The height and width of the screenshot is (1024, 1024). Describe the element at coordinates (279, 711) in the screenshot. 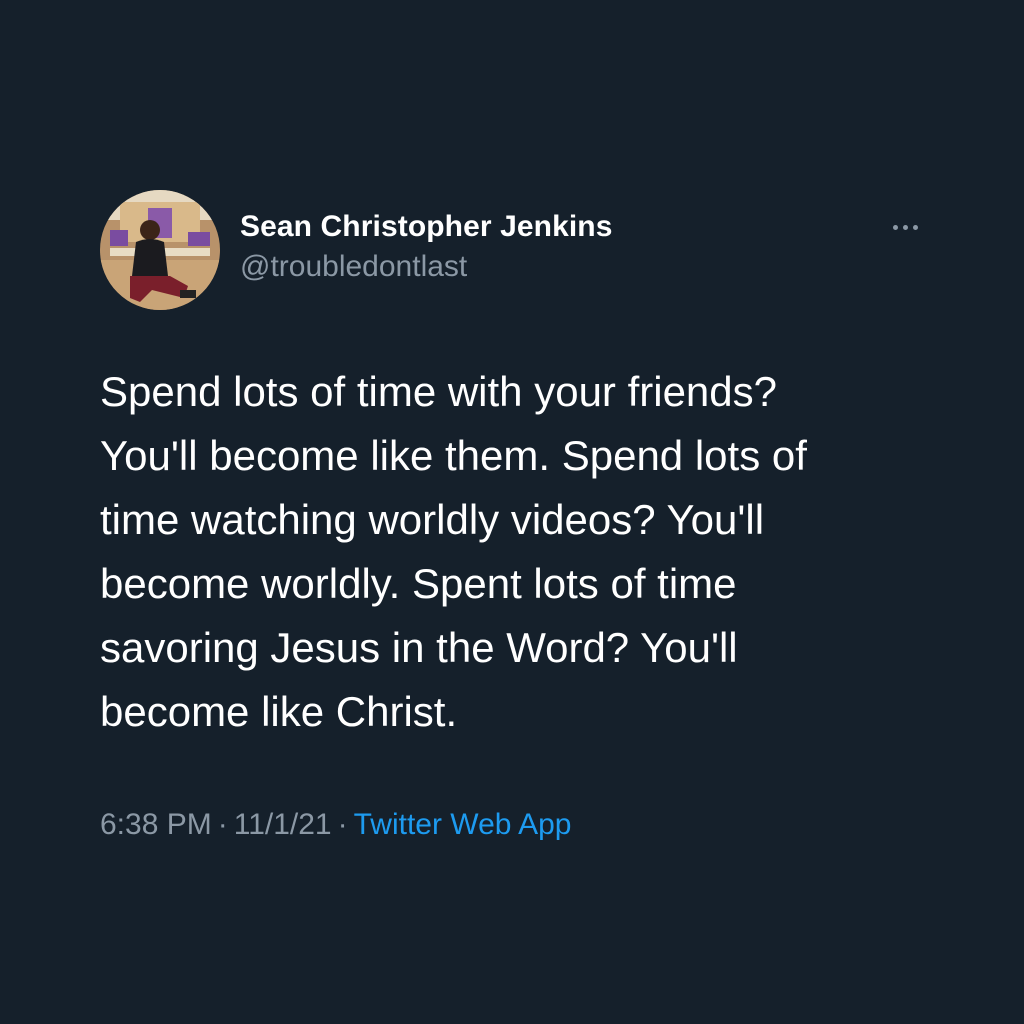

I see `tweet-text-line: become like Christ.` at that location.